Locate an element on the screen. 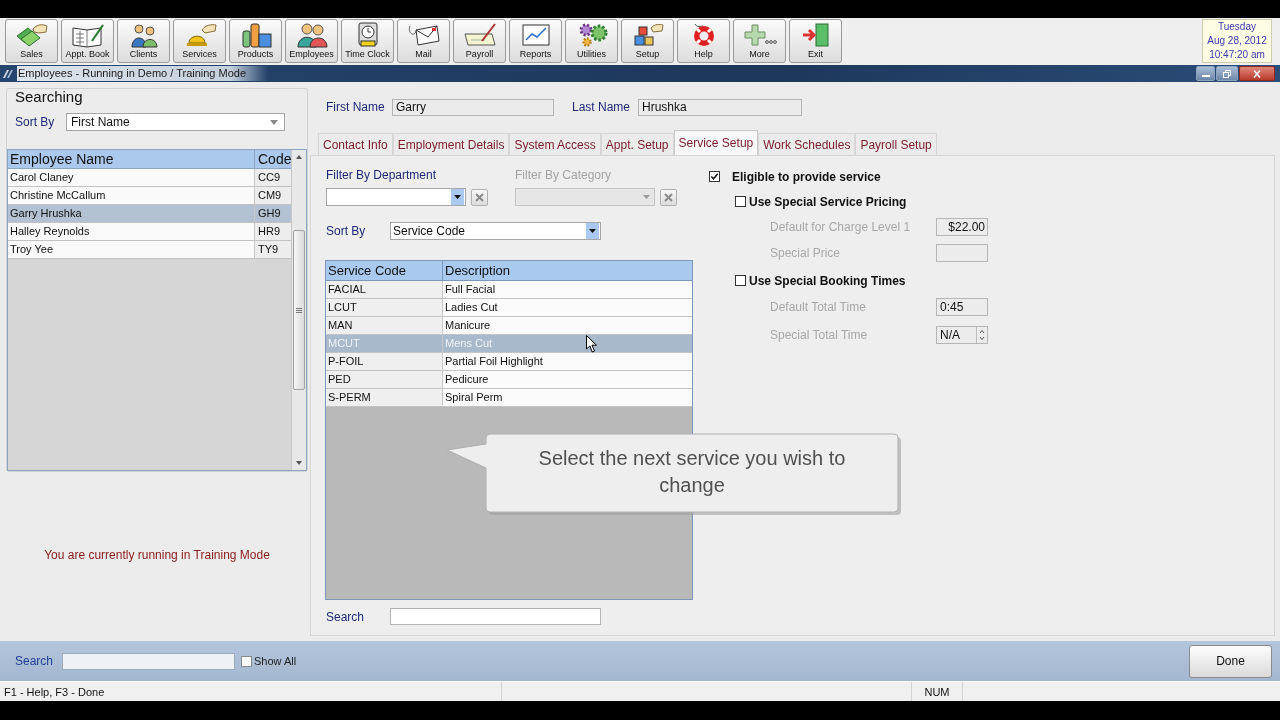 The height and width of the screenshot is (720, 1280). group-title: Searching is located at coordinates (49, 97).